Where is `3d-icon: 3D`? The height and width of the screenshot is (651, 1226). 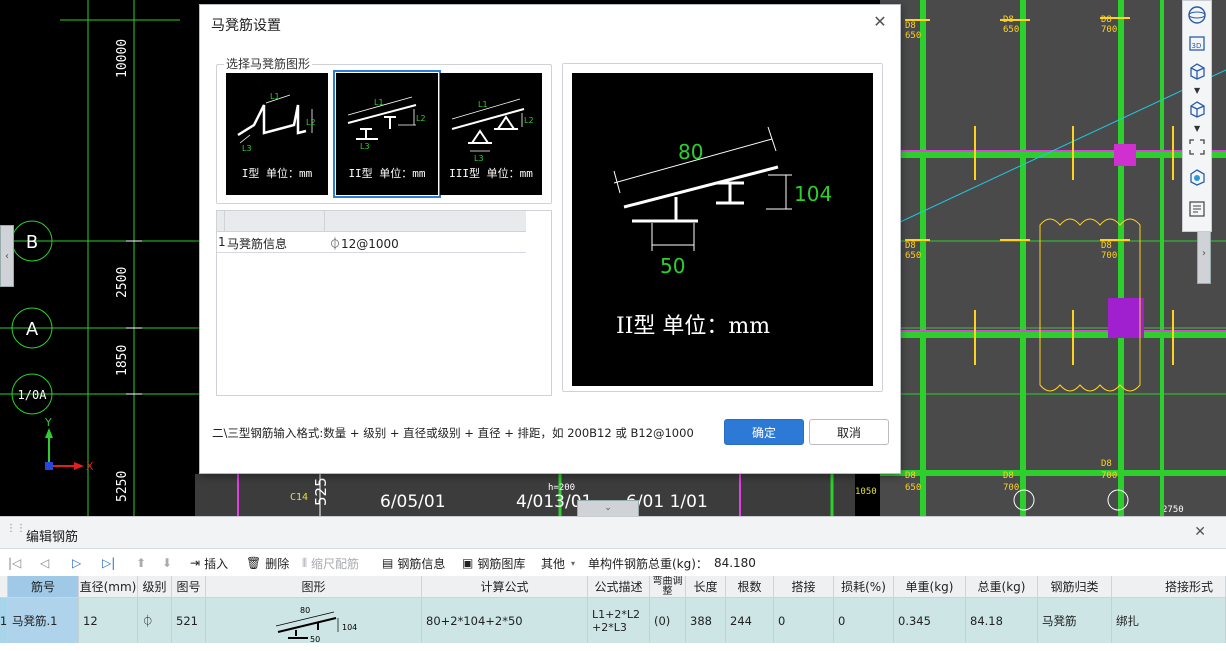 3d-icon: 3D is located at coordinates (1198, 44).